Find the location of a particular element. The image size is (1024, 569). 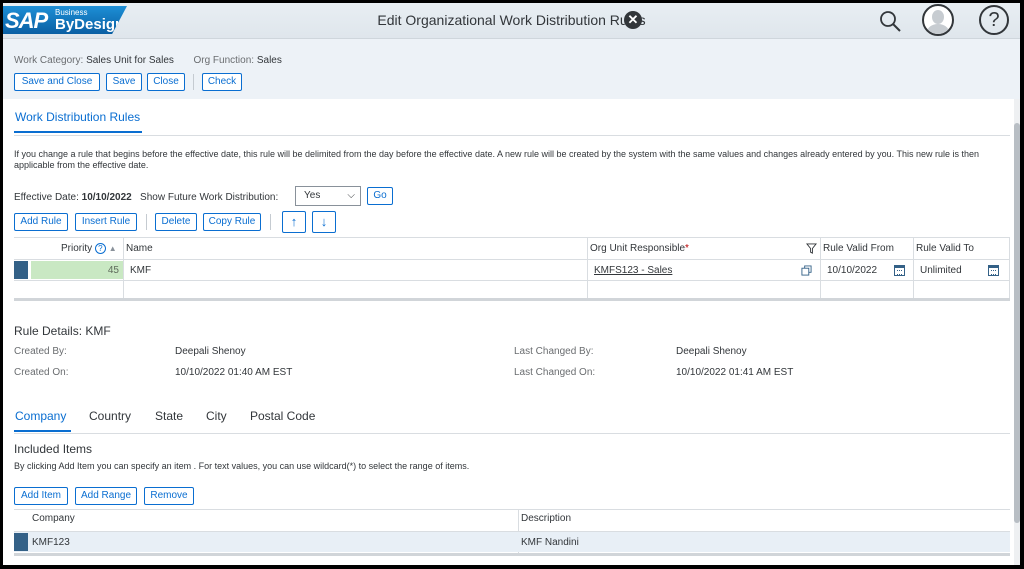

org-function-label: Org Function: is located at coordinates (224, 60).